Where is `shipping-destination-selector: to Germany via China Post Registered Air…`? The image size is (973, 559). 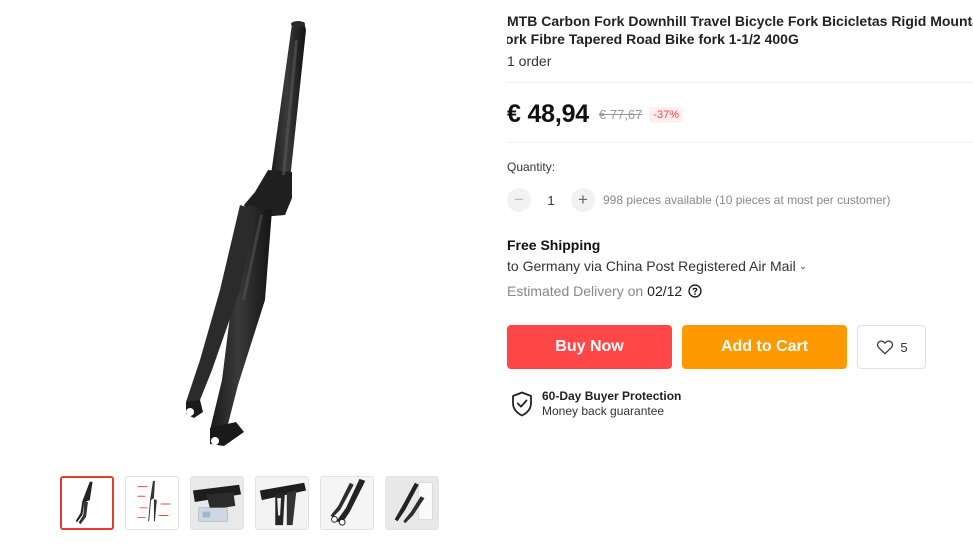
shipping-destination-selector: to Germany via China Post Registered Air… is located at coordinates (657, 266).